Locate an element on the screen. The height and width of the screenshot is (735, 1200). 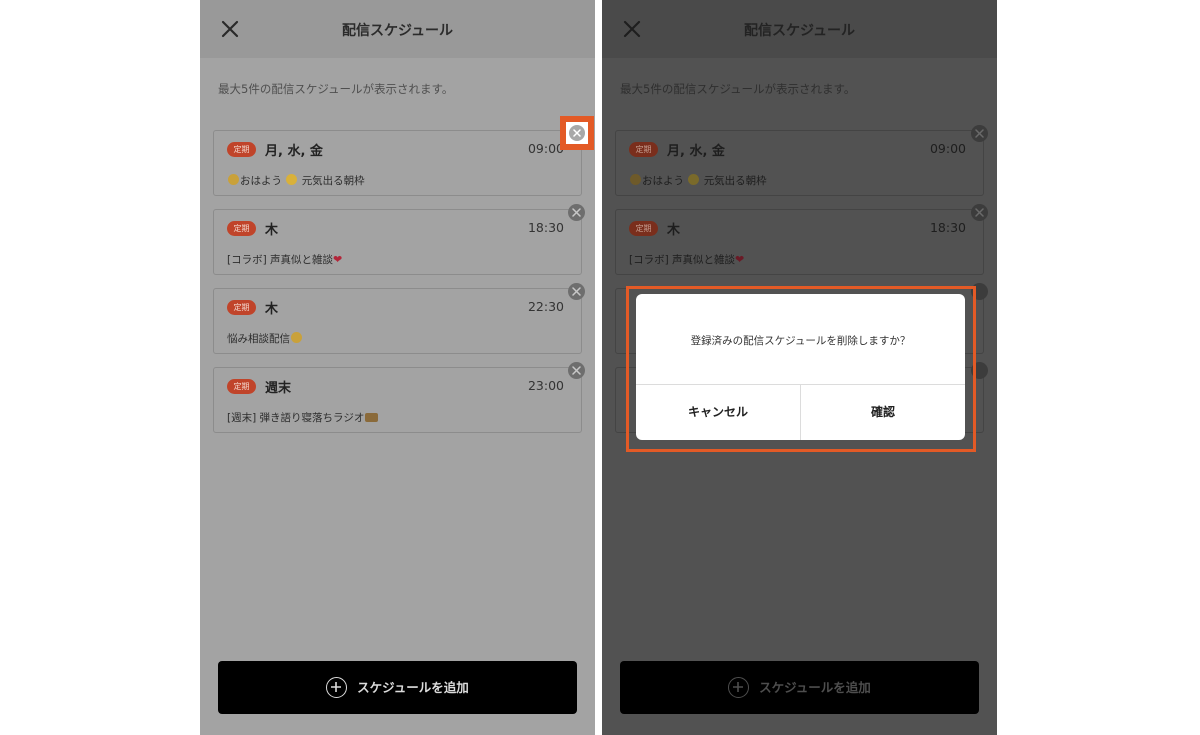
schedule-time: 22:30 is located at coordinates (545, 306).